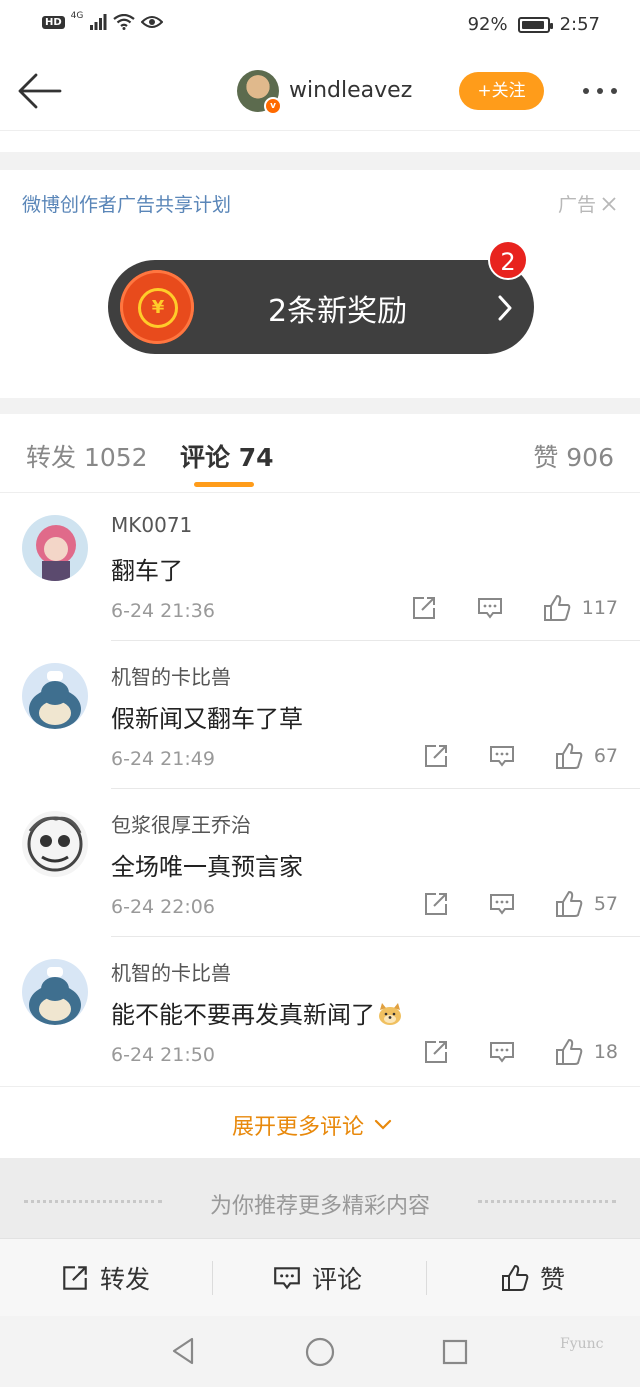 The height and width of the screenshot is (1387, 640). Describe the element at coordinates (520, 904) in the screenshot. I see `comment-actions: 57` at that location.